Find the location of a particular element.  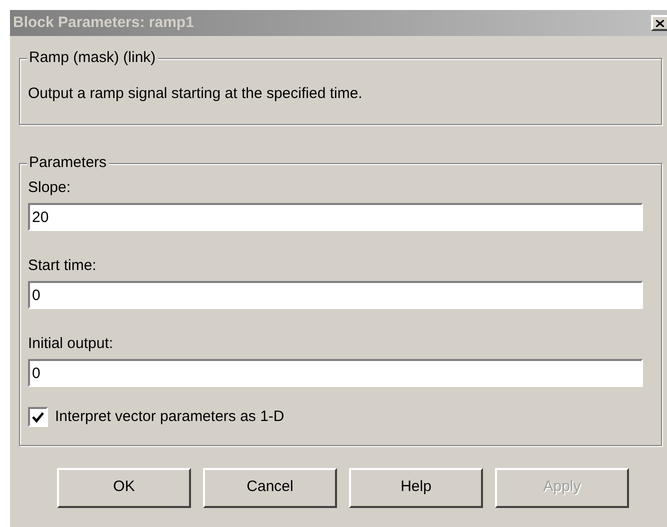

group-title: Ramp (mask) (link) is located at coordinates (92, 58).